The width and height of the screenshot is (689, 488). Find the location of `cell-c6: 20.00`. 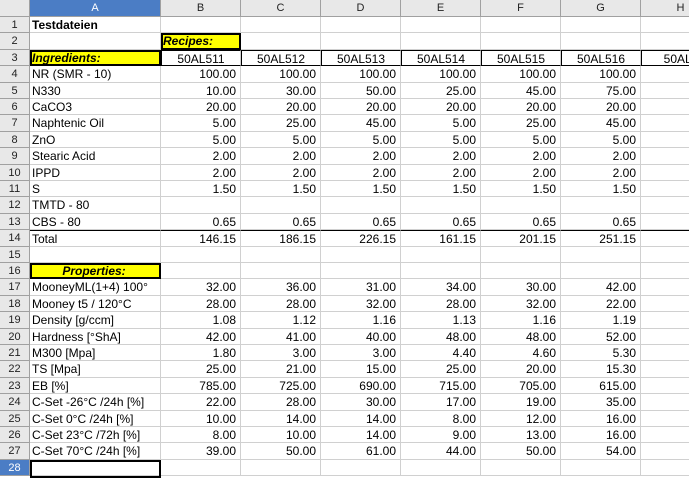

cell-c6: 20.00 is located at coordinates (281, 107).